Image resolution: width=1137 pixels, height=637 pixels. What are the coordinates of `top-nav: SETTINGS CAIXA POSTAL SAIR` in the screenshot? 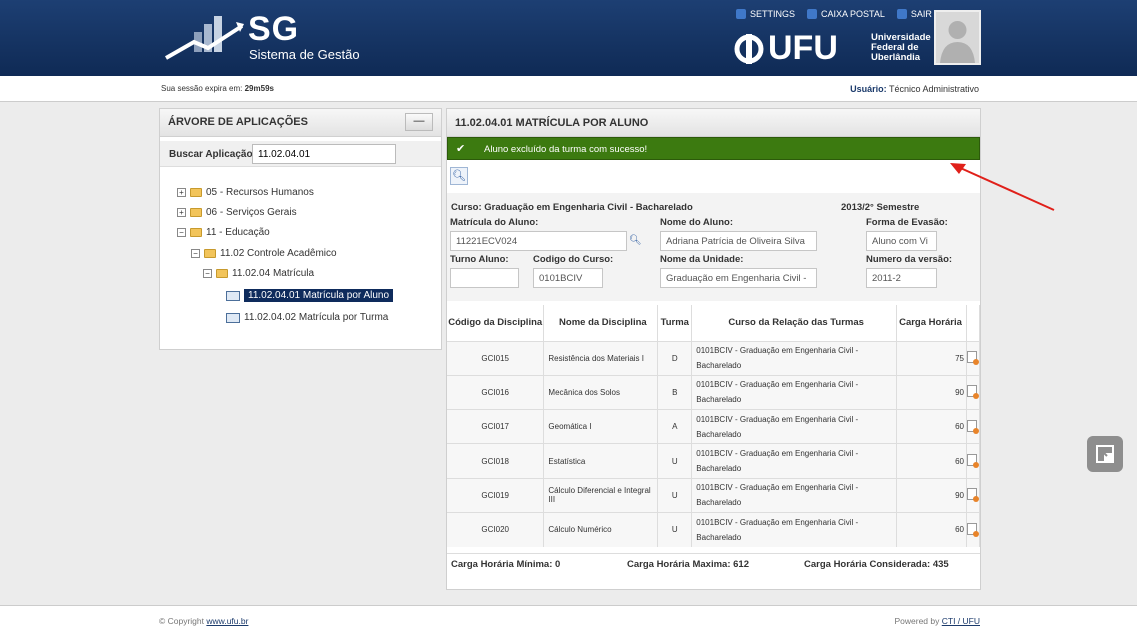 It's located at (834, 14).